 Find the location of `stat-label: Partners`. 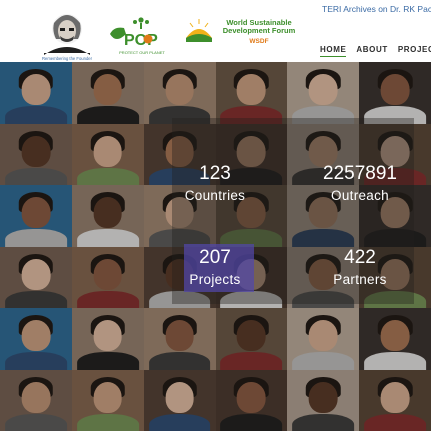

stat-label: Partners is located at coordinates (360, 279).